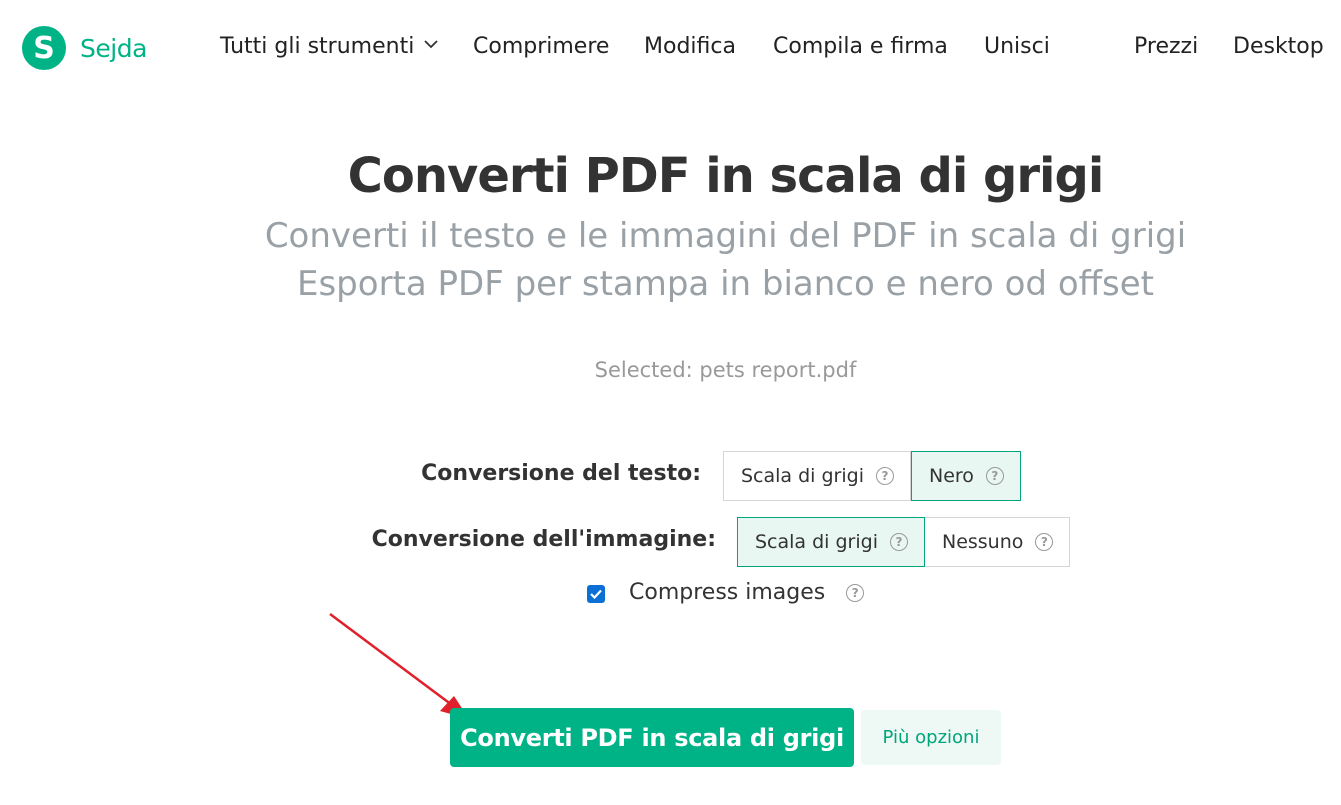 This screenshot has width=1341, height=805. Describe the element at coordinates (317, 46) in the screenshot. I see `nav-all-tools-label: Tutti gli strumenti` at that location.